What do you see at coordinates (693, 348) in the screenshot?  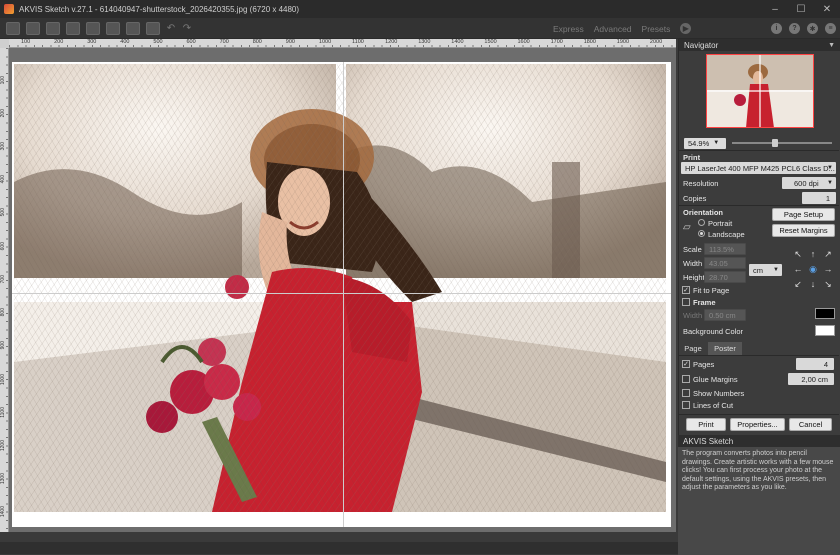 I see `tab-page: Page` at bounding box center [693, 348].